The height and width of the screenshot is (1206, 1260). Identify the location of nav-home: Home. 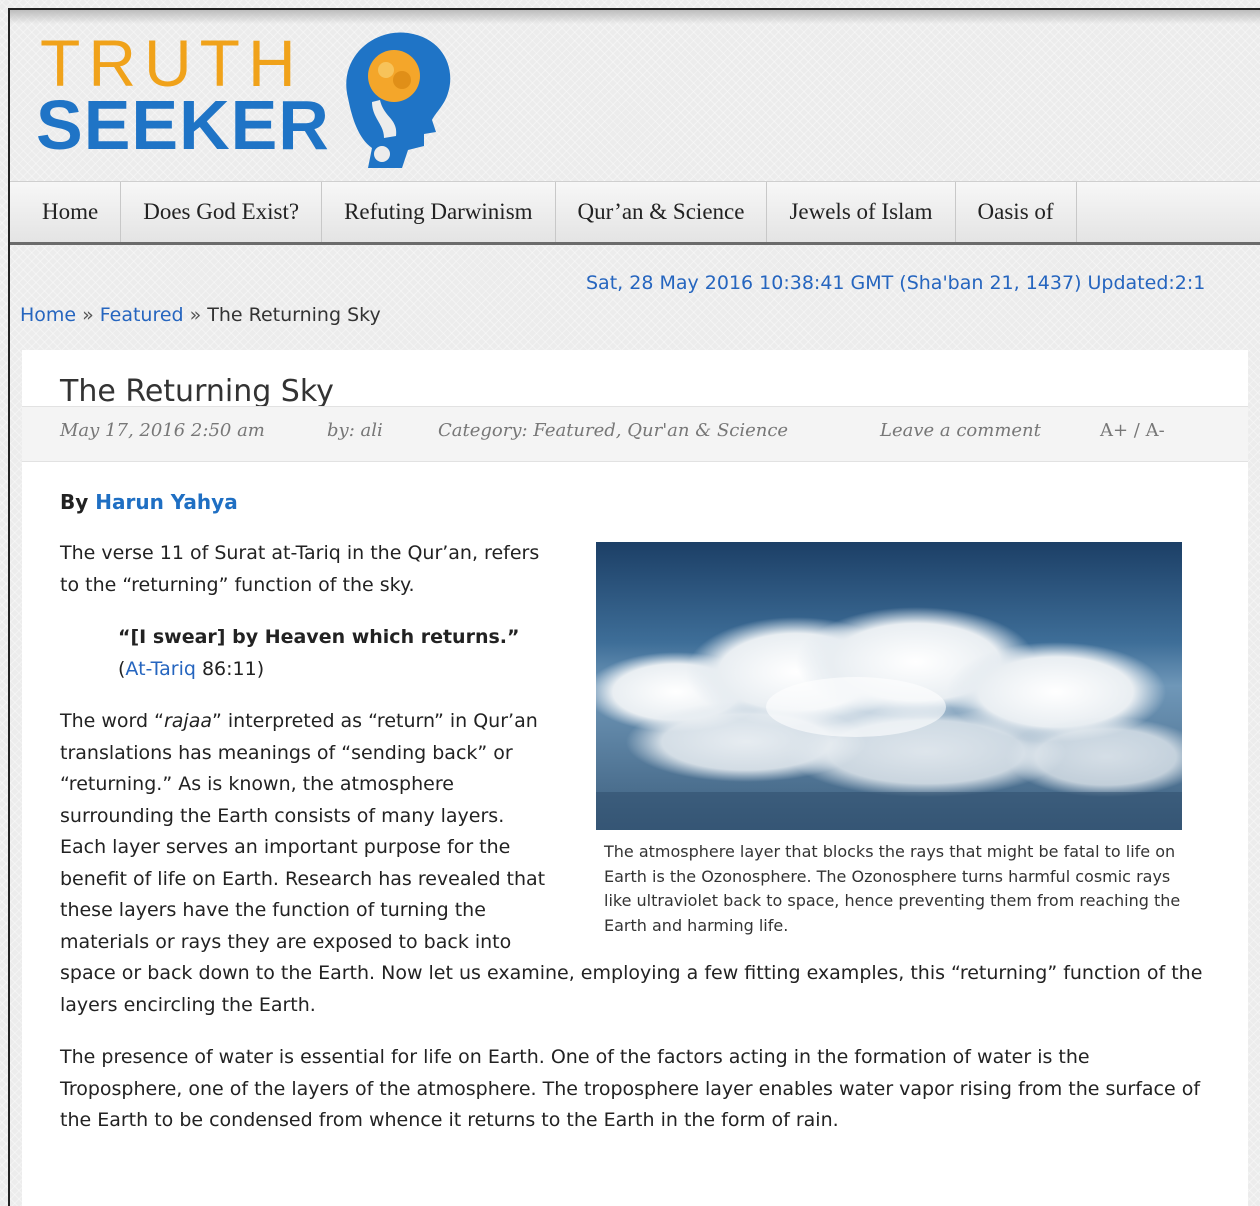
(66, 212).